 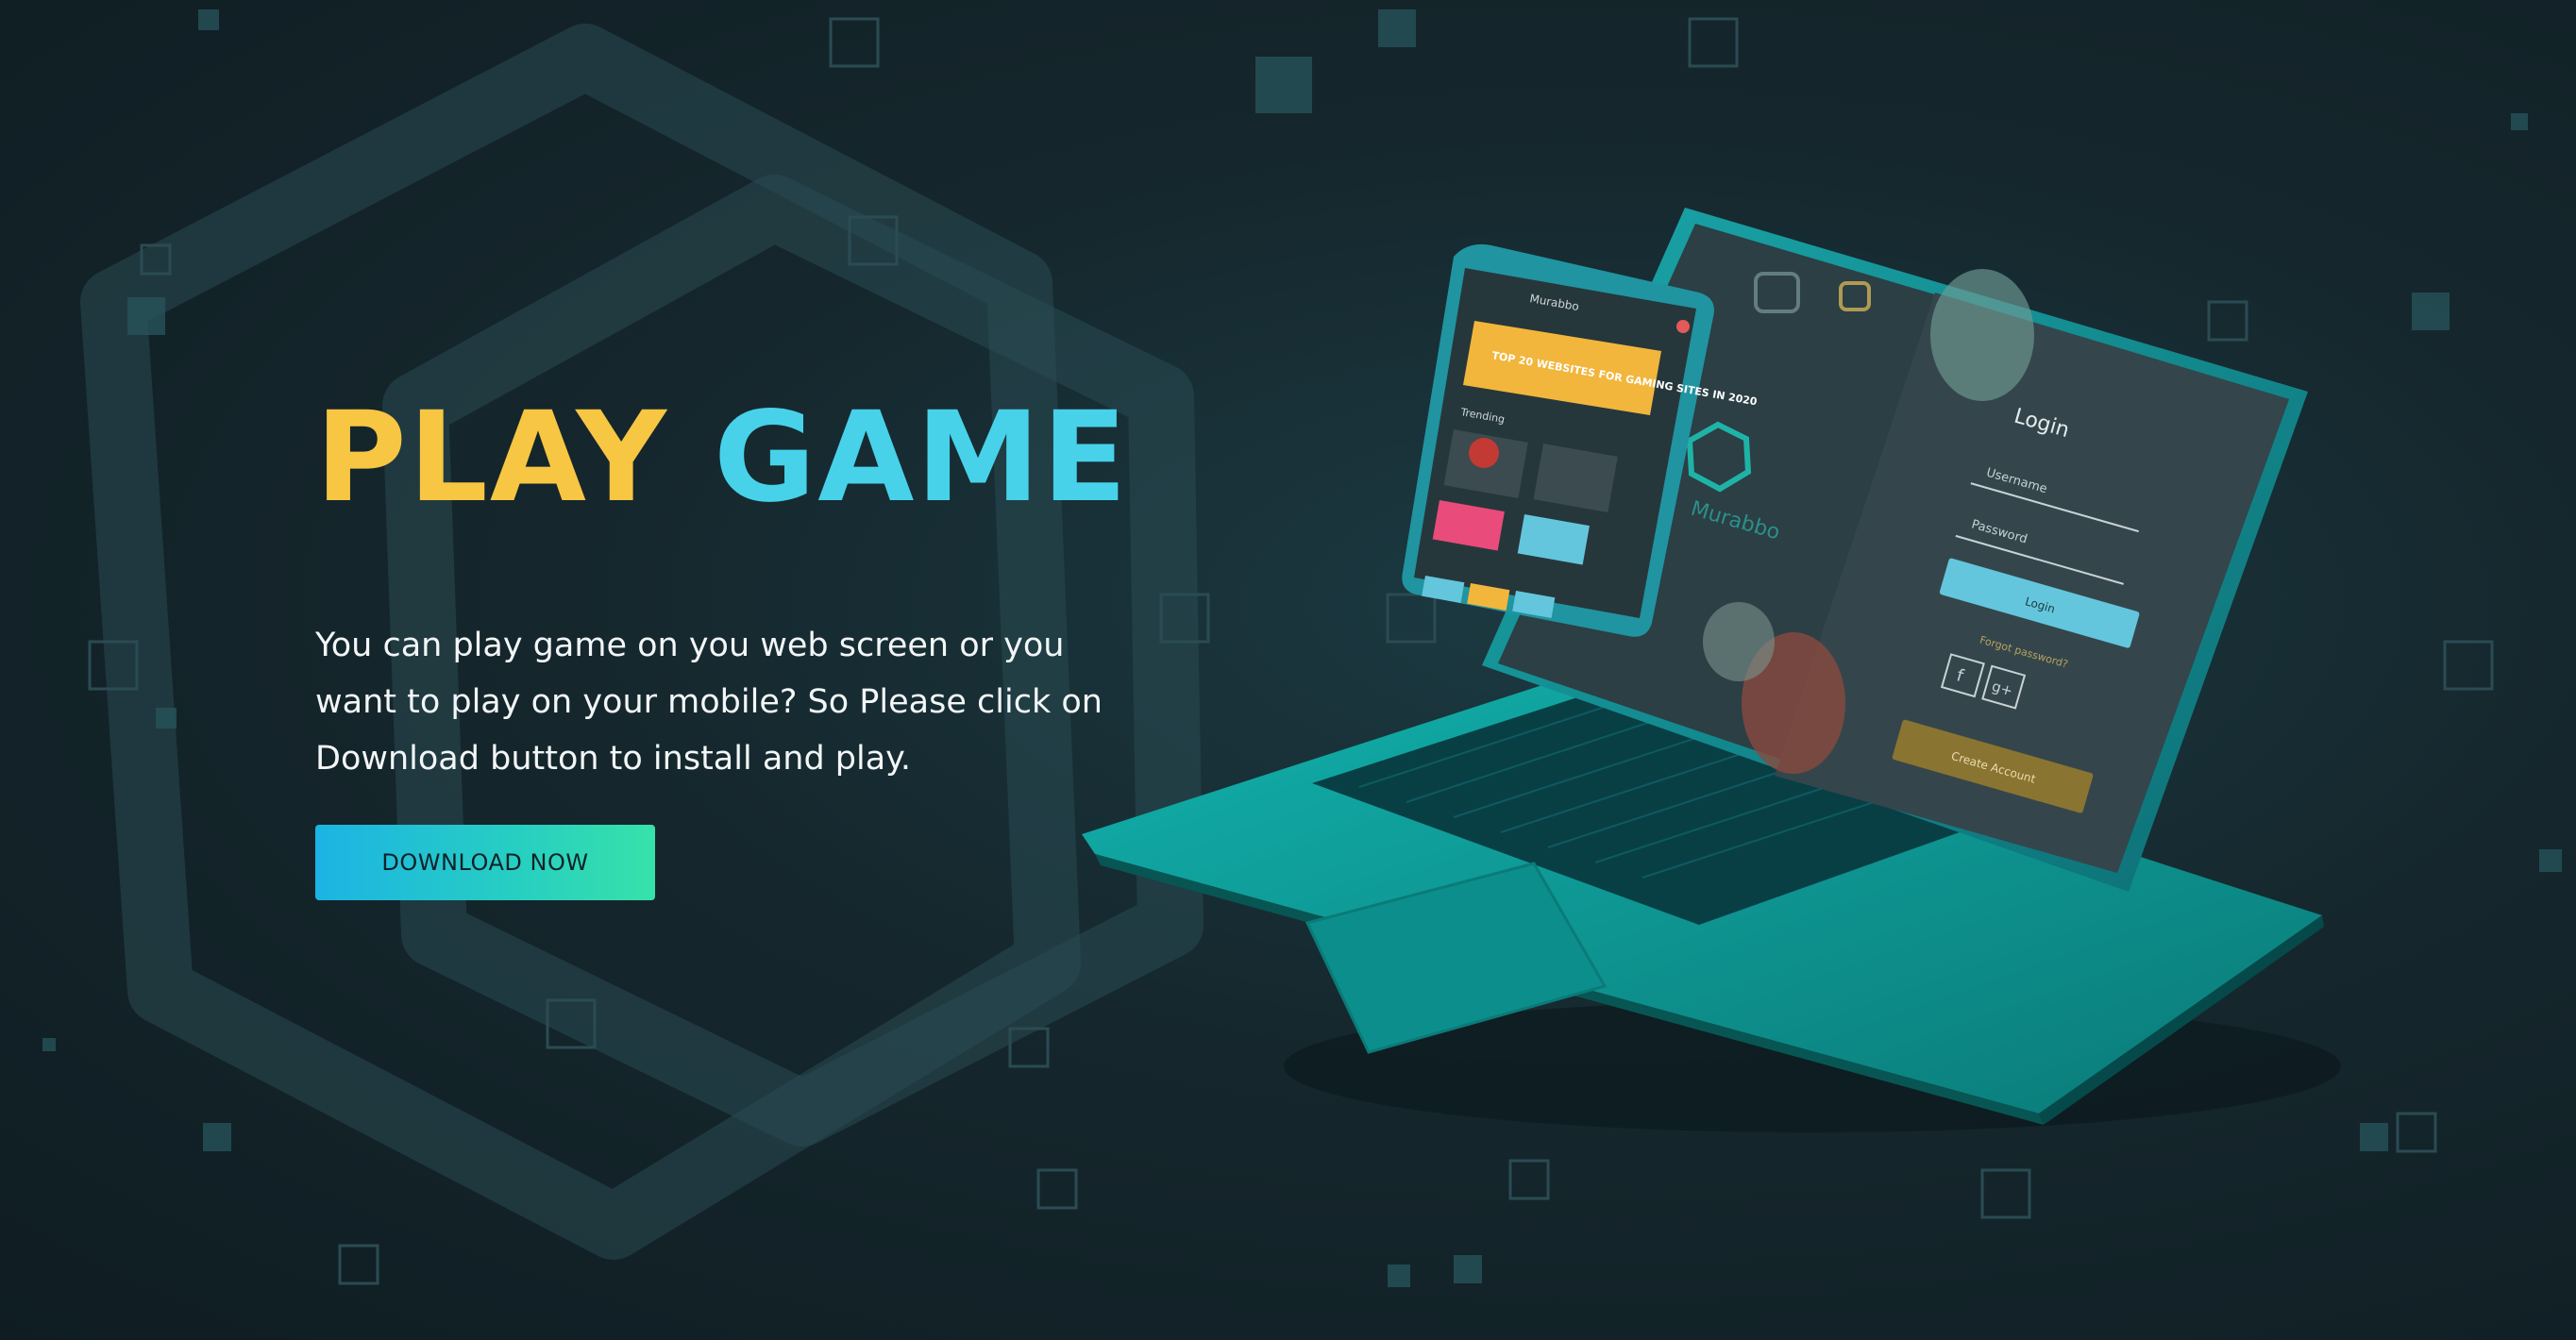 What do you see at coordinates (491, 457) in the screenshot?
I see `title-word-play: PLAY` at bounding box center [491, 457].